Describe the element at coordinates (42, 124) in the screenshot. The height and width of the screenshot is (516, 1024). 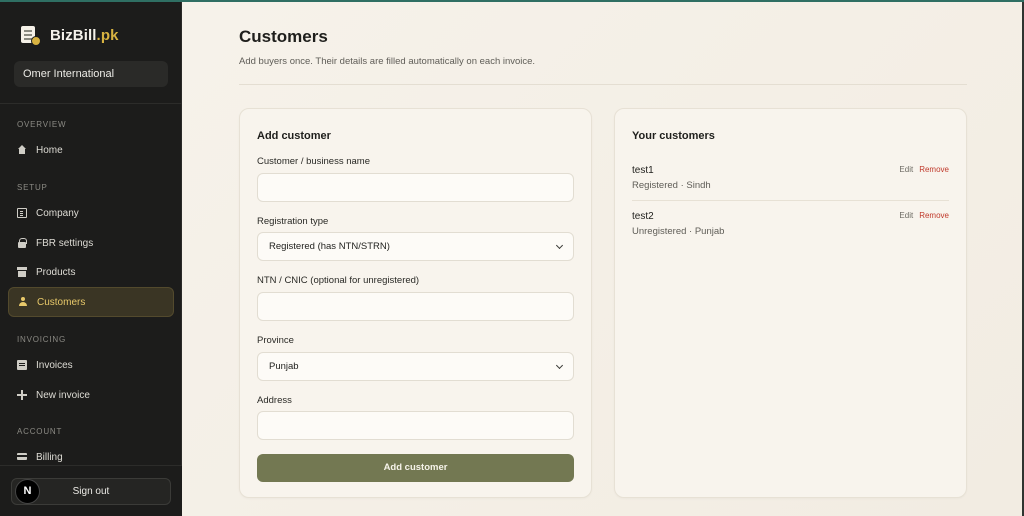
I see `nav-section-overview: OVERVIEW` at that location.